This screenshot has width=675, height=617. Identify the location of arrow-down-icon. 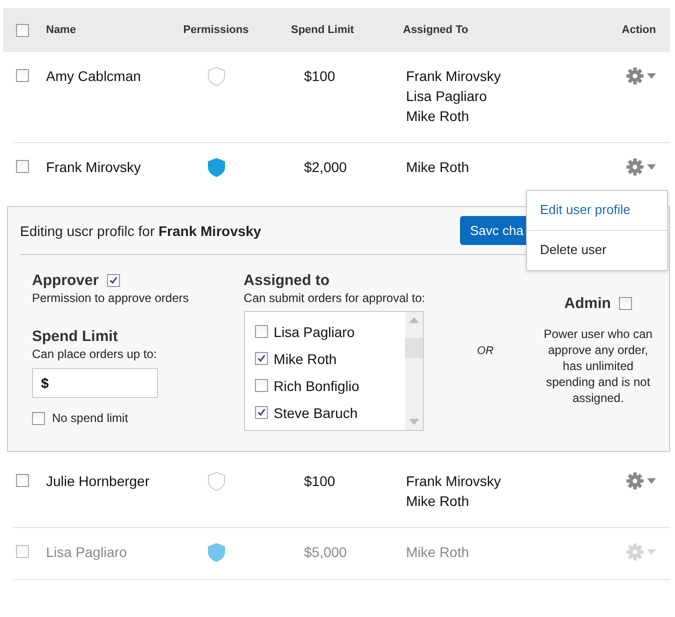
(413, 422).